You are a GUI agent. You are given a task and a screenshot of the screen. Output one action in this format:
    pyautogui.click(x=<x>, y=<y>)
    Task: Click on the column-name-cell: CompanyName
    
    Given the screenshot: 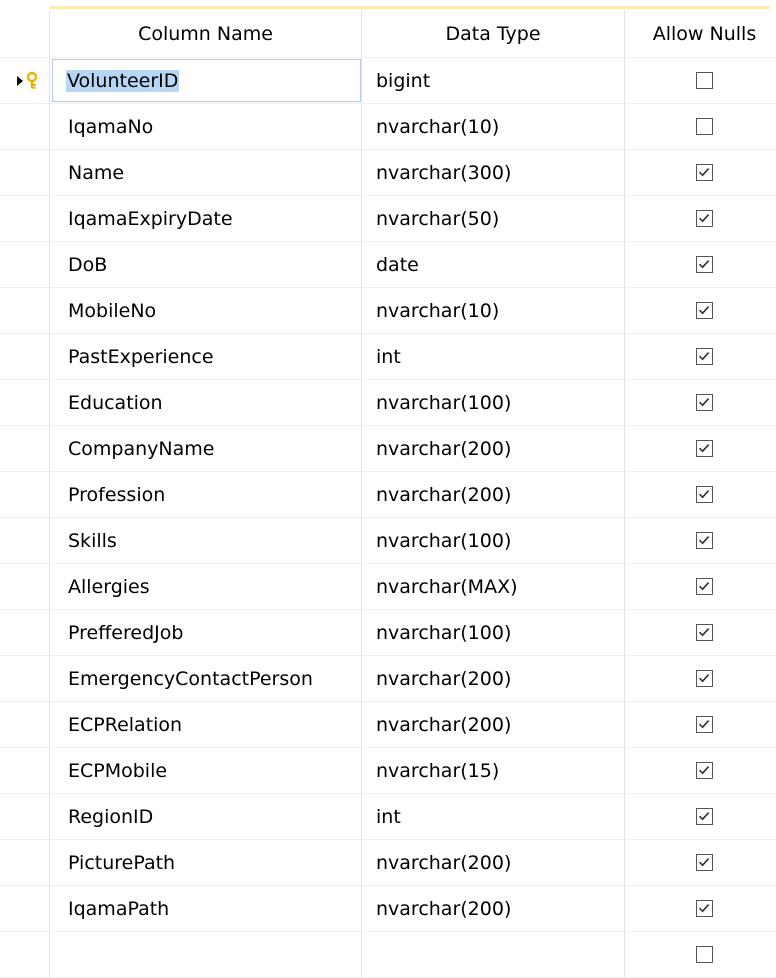 What is the action you would take?
    pyautogui.click(x=206, y=449)
    